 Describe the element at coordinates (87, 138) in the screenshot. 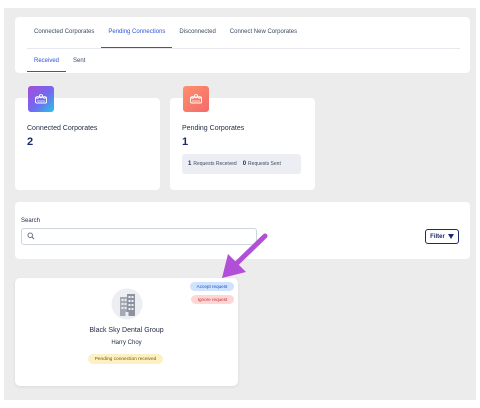

I see `connected-corporates-card: Connected Corporates 2` at that location.